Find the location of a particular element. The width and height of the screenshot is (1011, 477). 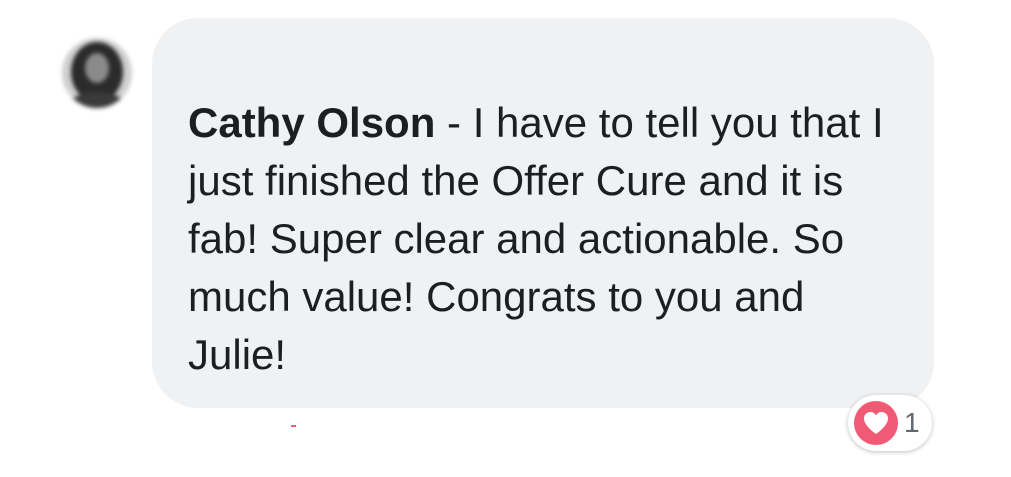

decorative-mark is located at coordinates (293, 426).